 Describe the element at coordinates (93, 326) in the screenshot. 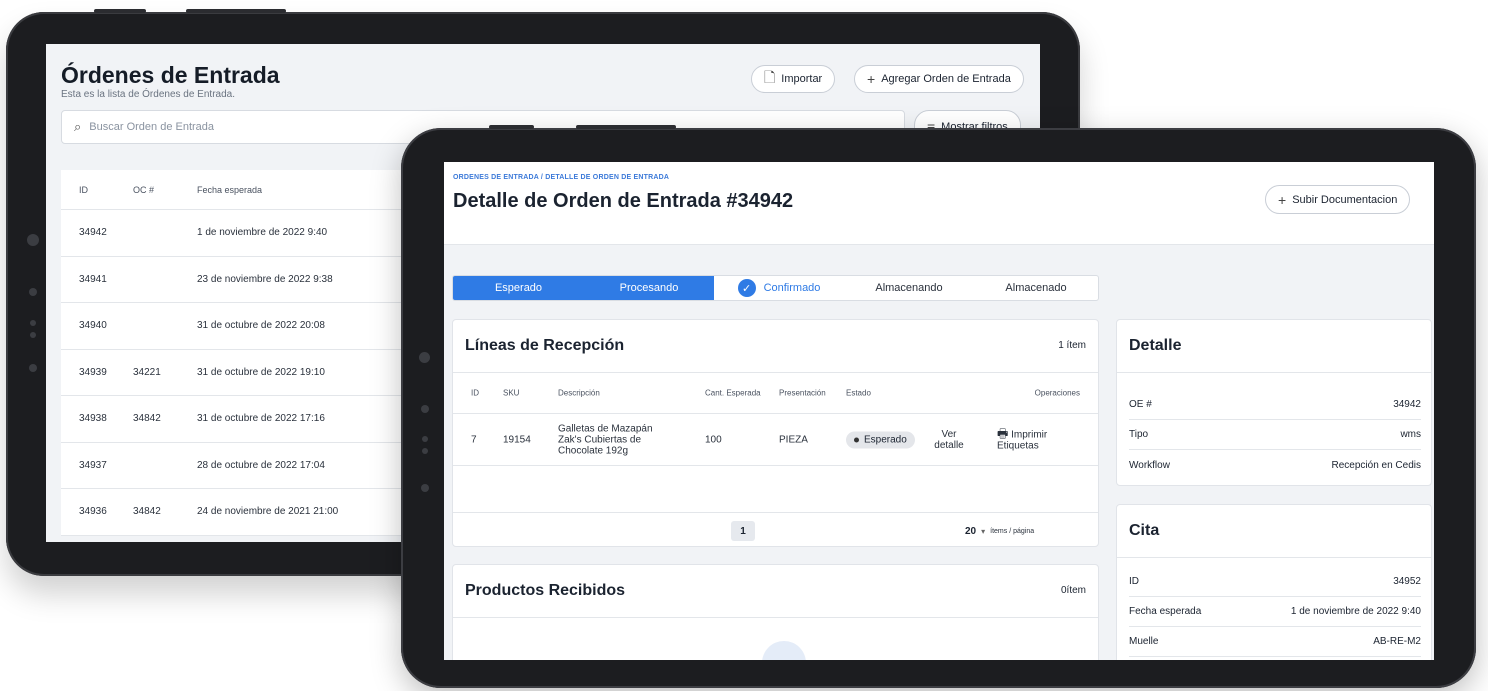

I see `row-id: 34940` at that location.